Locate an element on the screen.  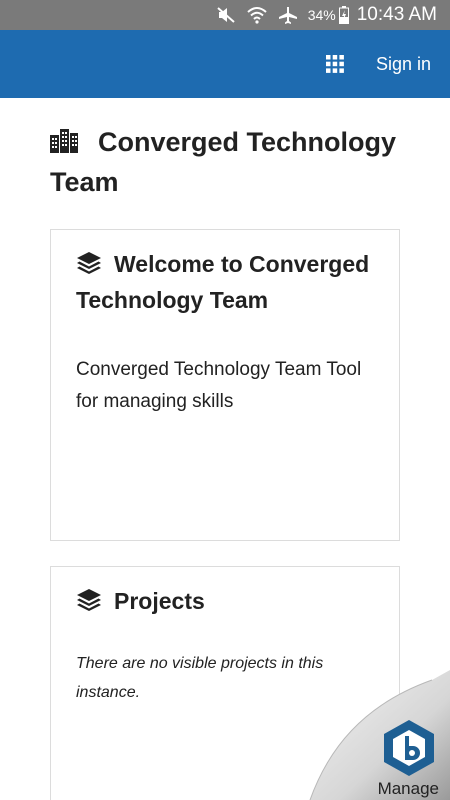
grid-icon is located at coordinates (335, 64).